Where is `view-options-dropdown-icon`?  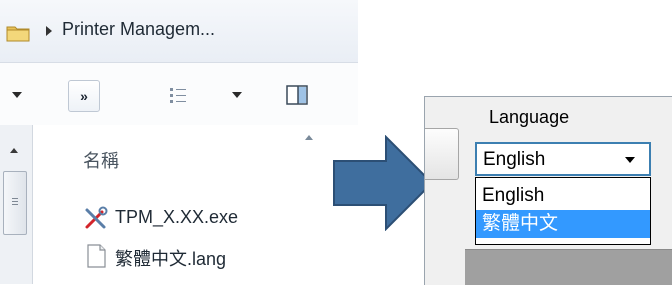 view-options-dropdown-icon is located at coordinates (237, 95).